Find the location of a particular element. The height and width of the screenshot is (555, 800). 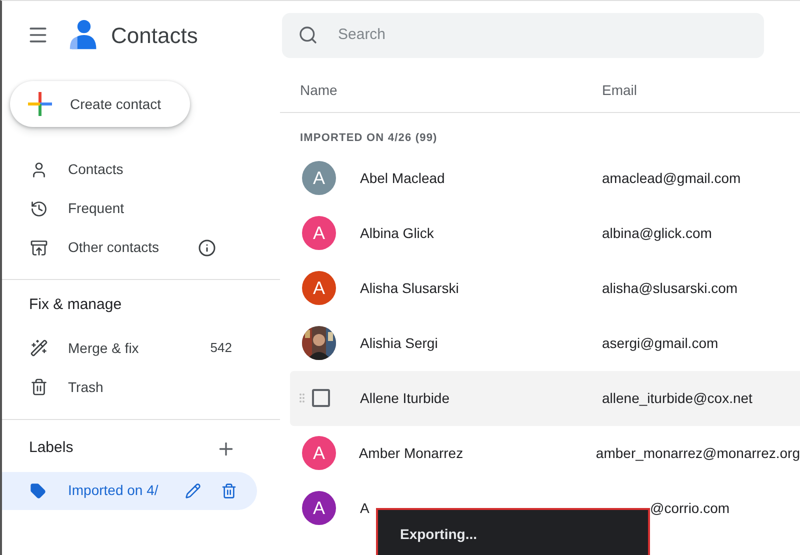

nav-label: Other contacts is located at coordinates (114, 247).